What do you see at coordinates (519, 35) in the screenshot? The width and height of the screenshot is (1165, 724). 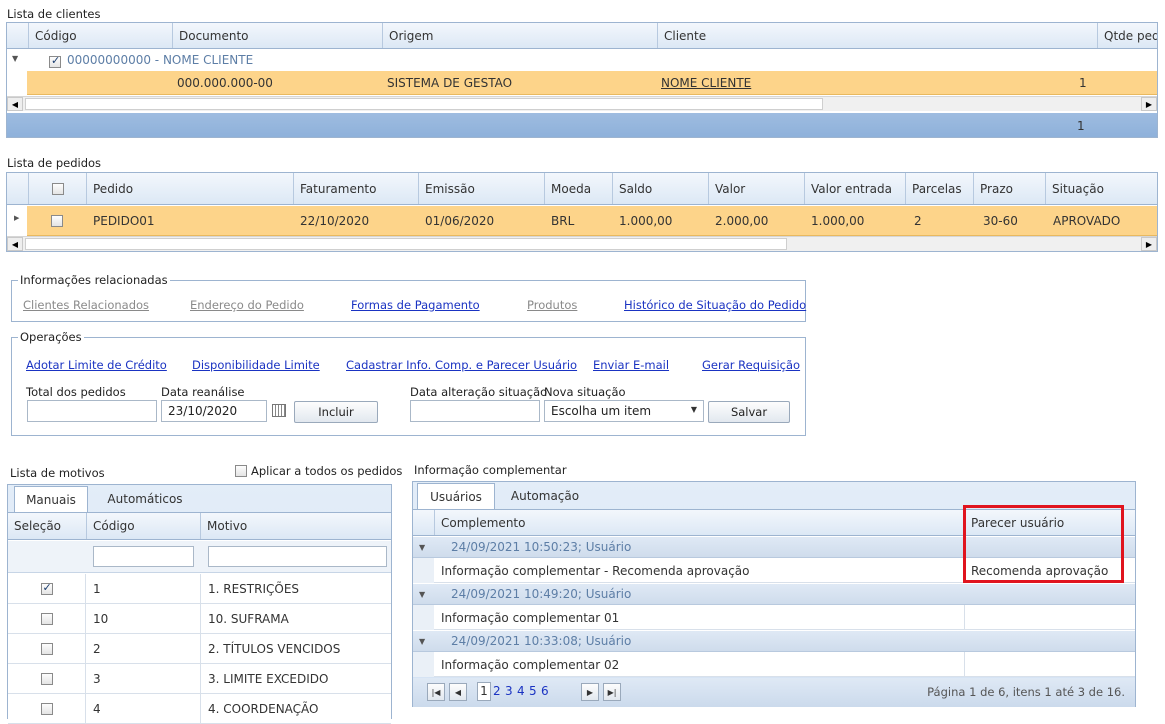 I see `col-origem: Origem` at bounding box center [519, 35].